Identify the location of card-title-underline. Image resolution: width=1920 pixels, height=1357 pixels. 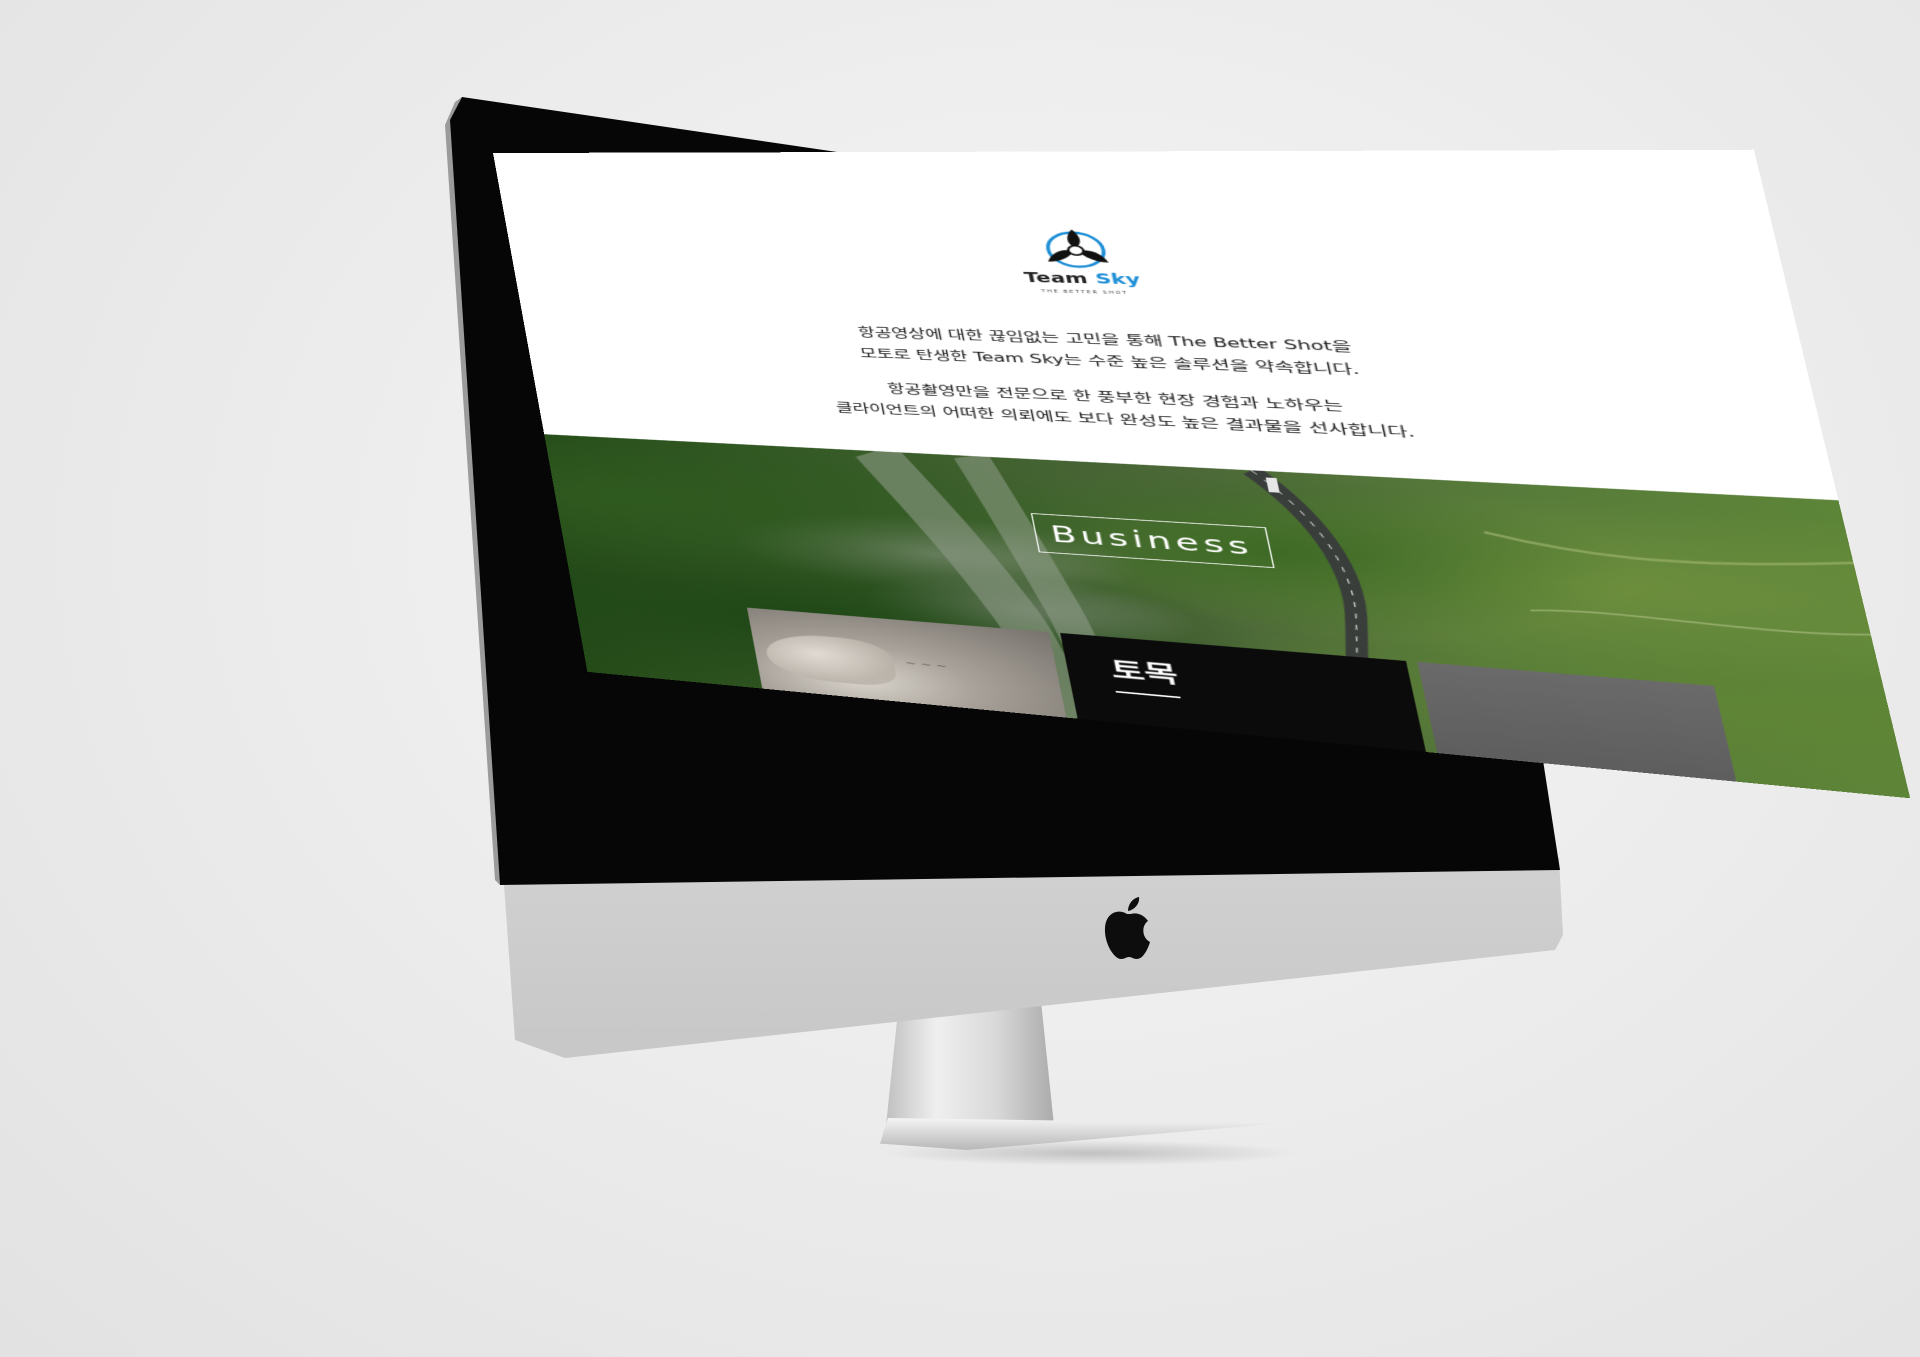
(1148, 694).